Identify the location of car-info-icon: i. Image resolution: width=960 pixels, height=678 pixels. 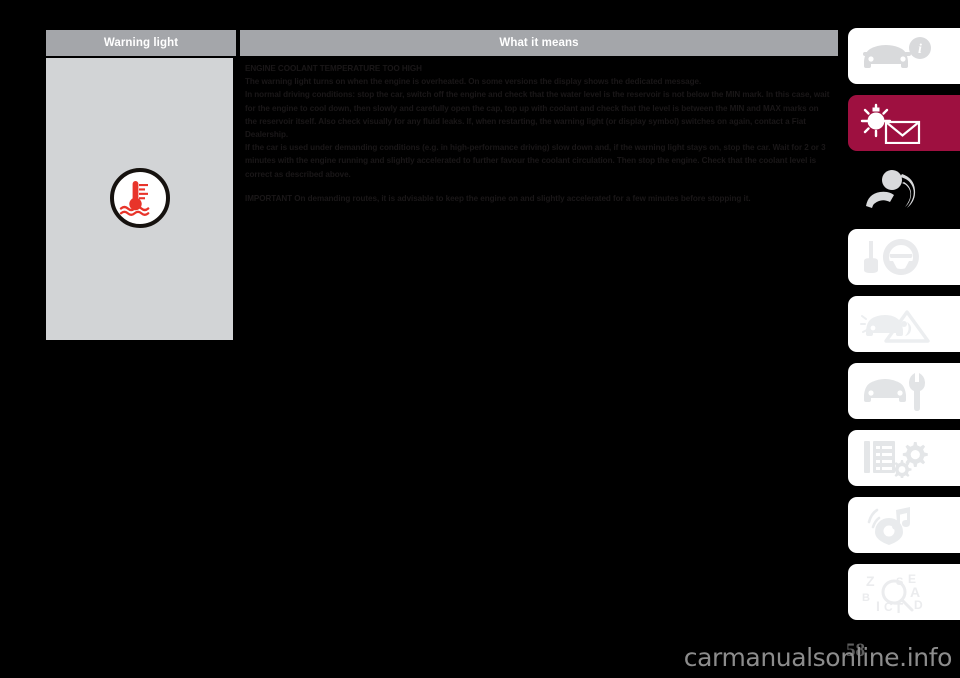
(897, 56).